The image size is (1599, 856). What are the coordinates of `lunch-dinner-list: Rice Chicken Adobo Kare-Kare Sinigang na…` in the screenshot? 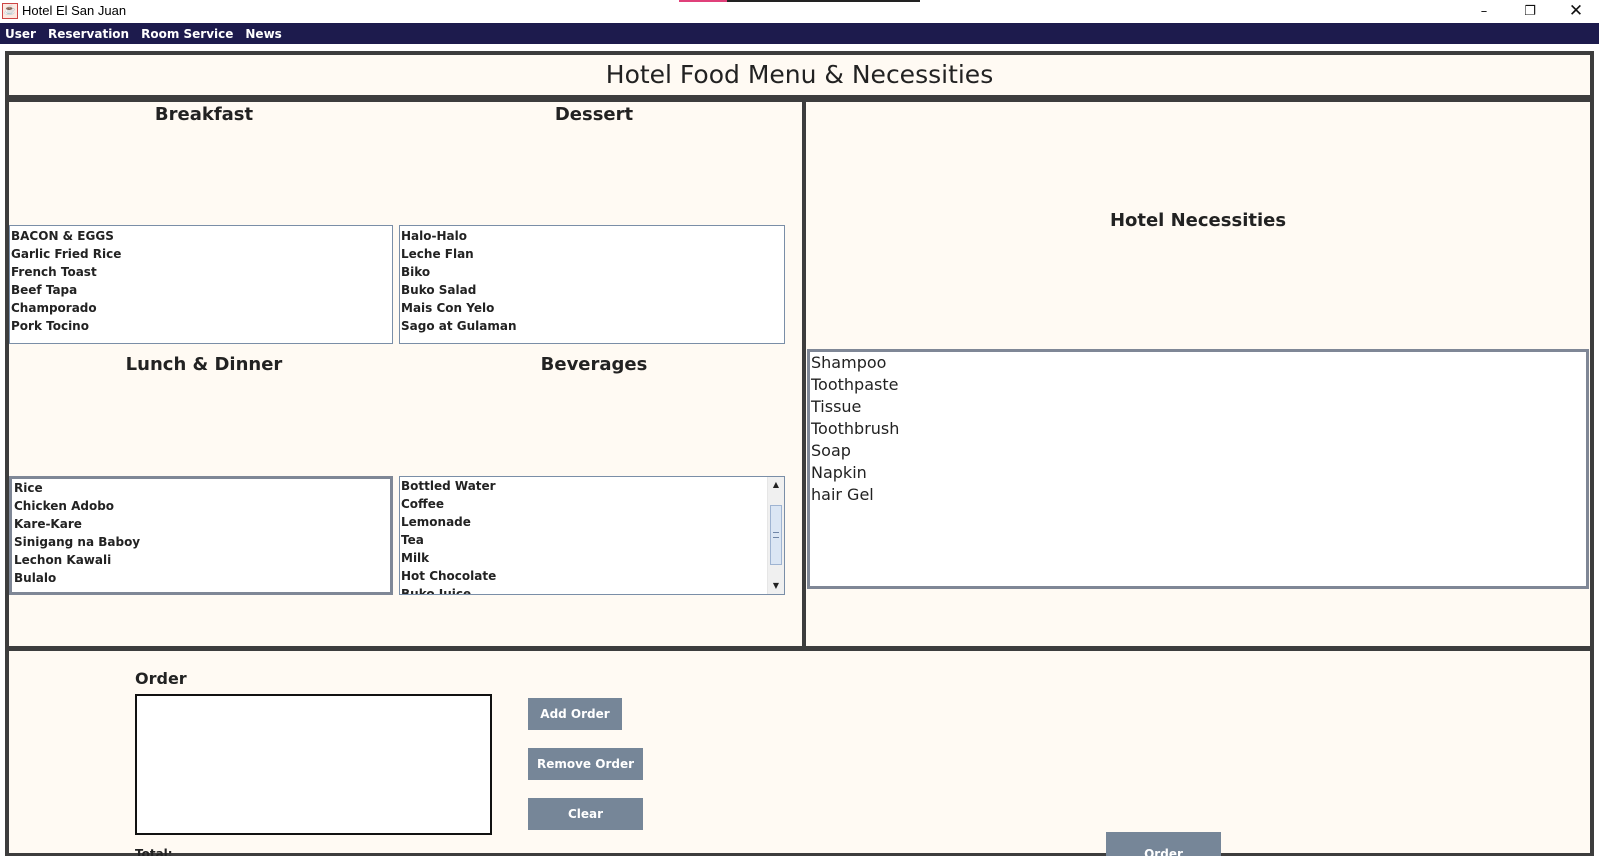 It's located at (201, 535).